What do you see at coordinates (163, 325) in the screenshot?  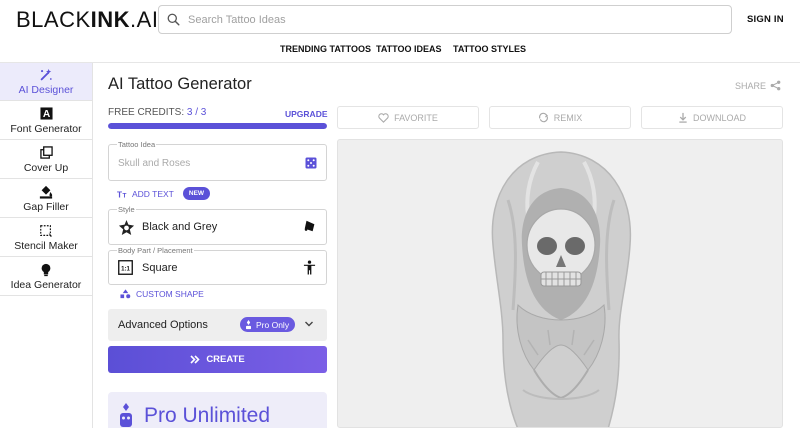 I see `advanced-options-label: Advanced Options` at bounding box center [163, 325].